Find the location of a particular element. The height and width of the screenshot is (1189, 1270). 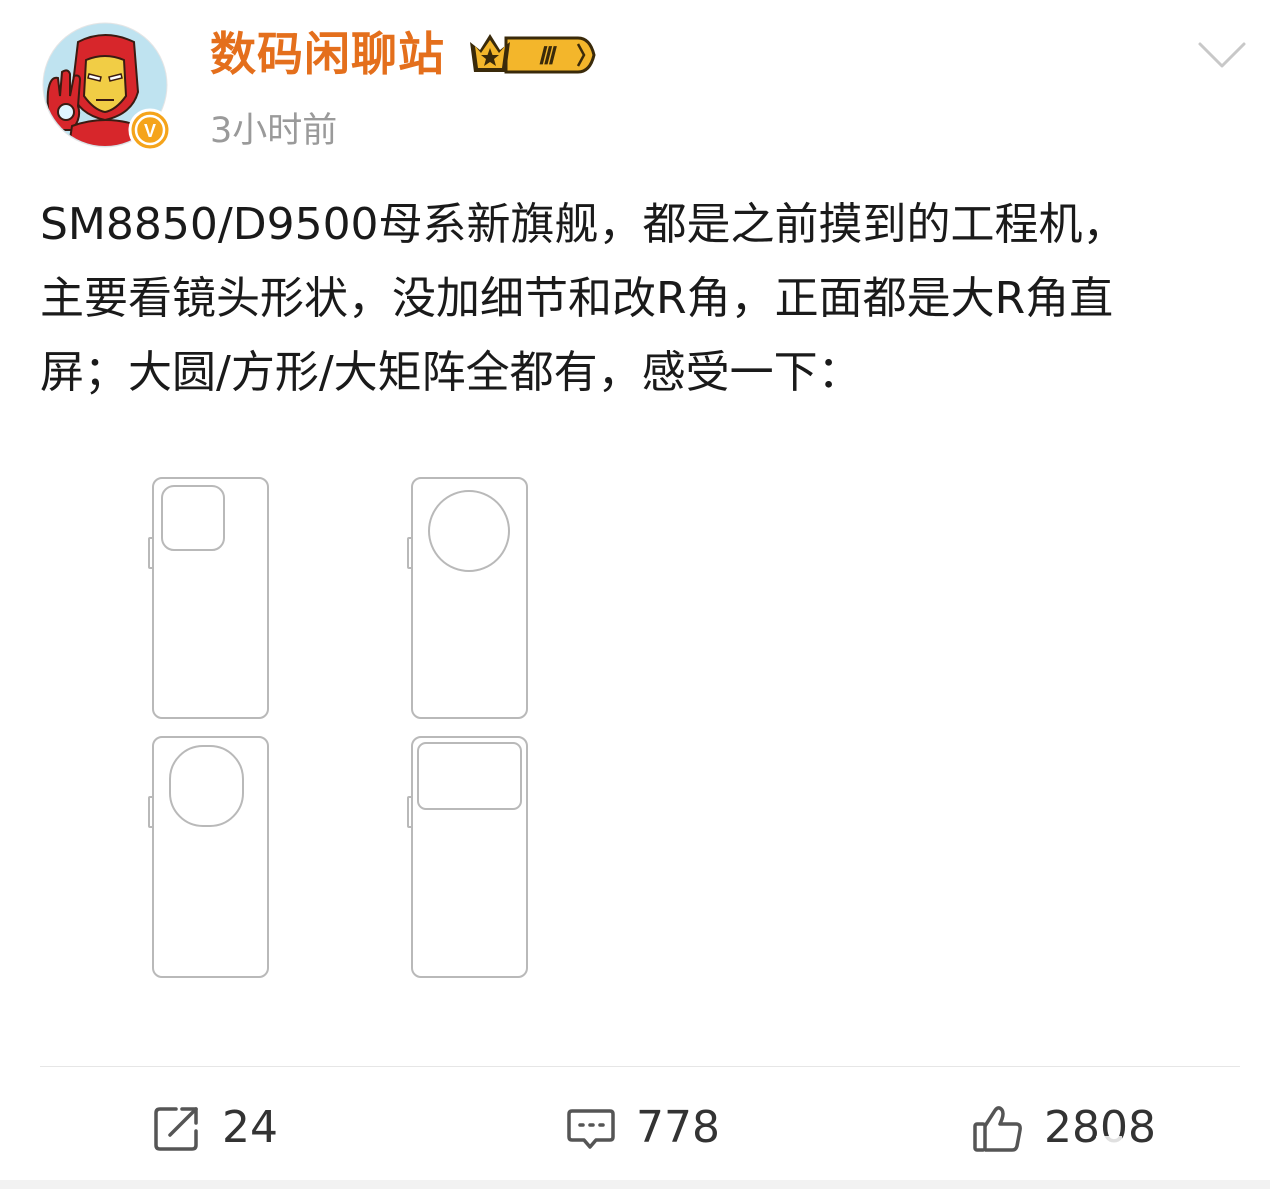

comment-count: 778 is located at coordinates (678, 1127).